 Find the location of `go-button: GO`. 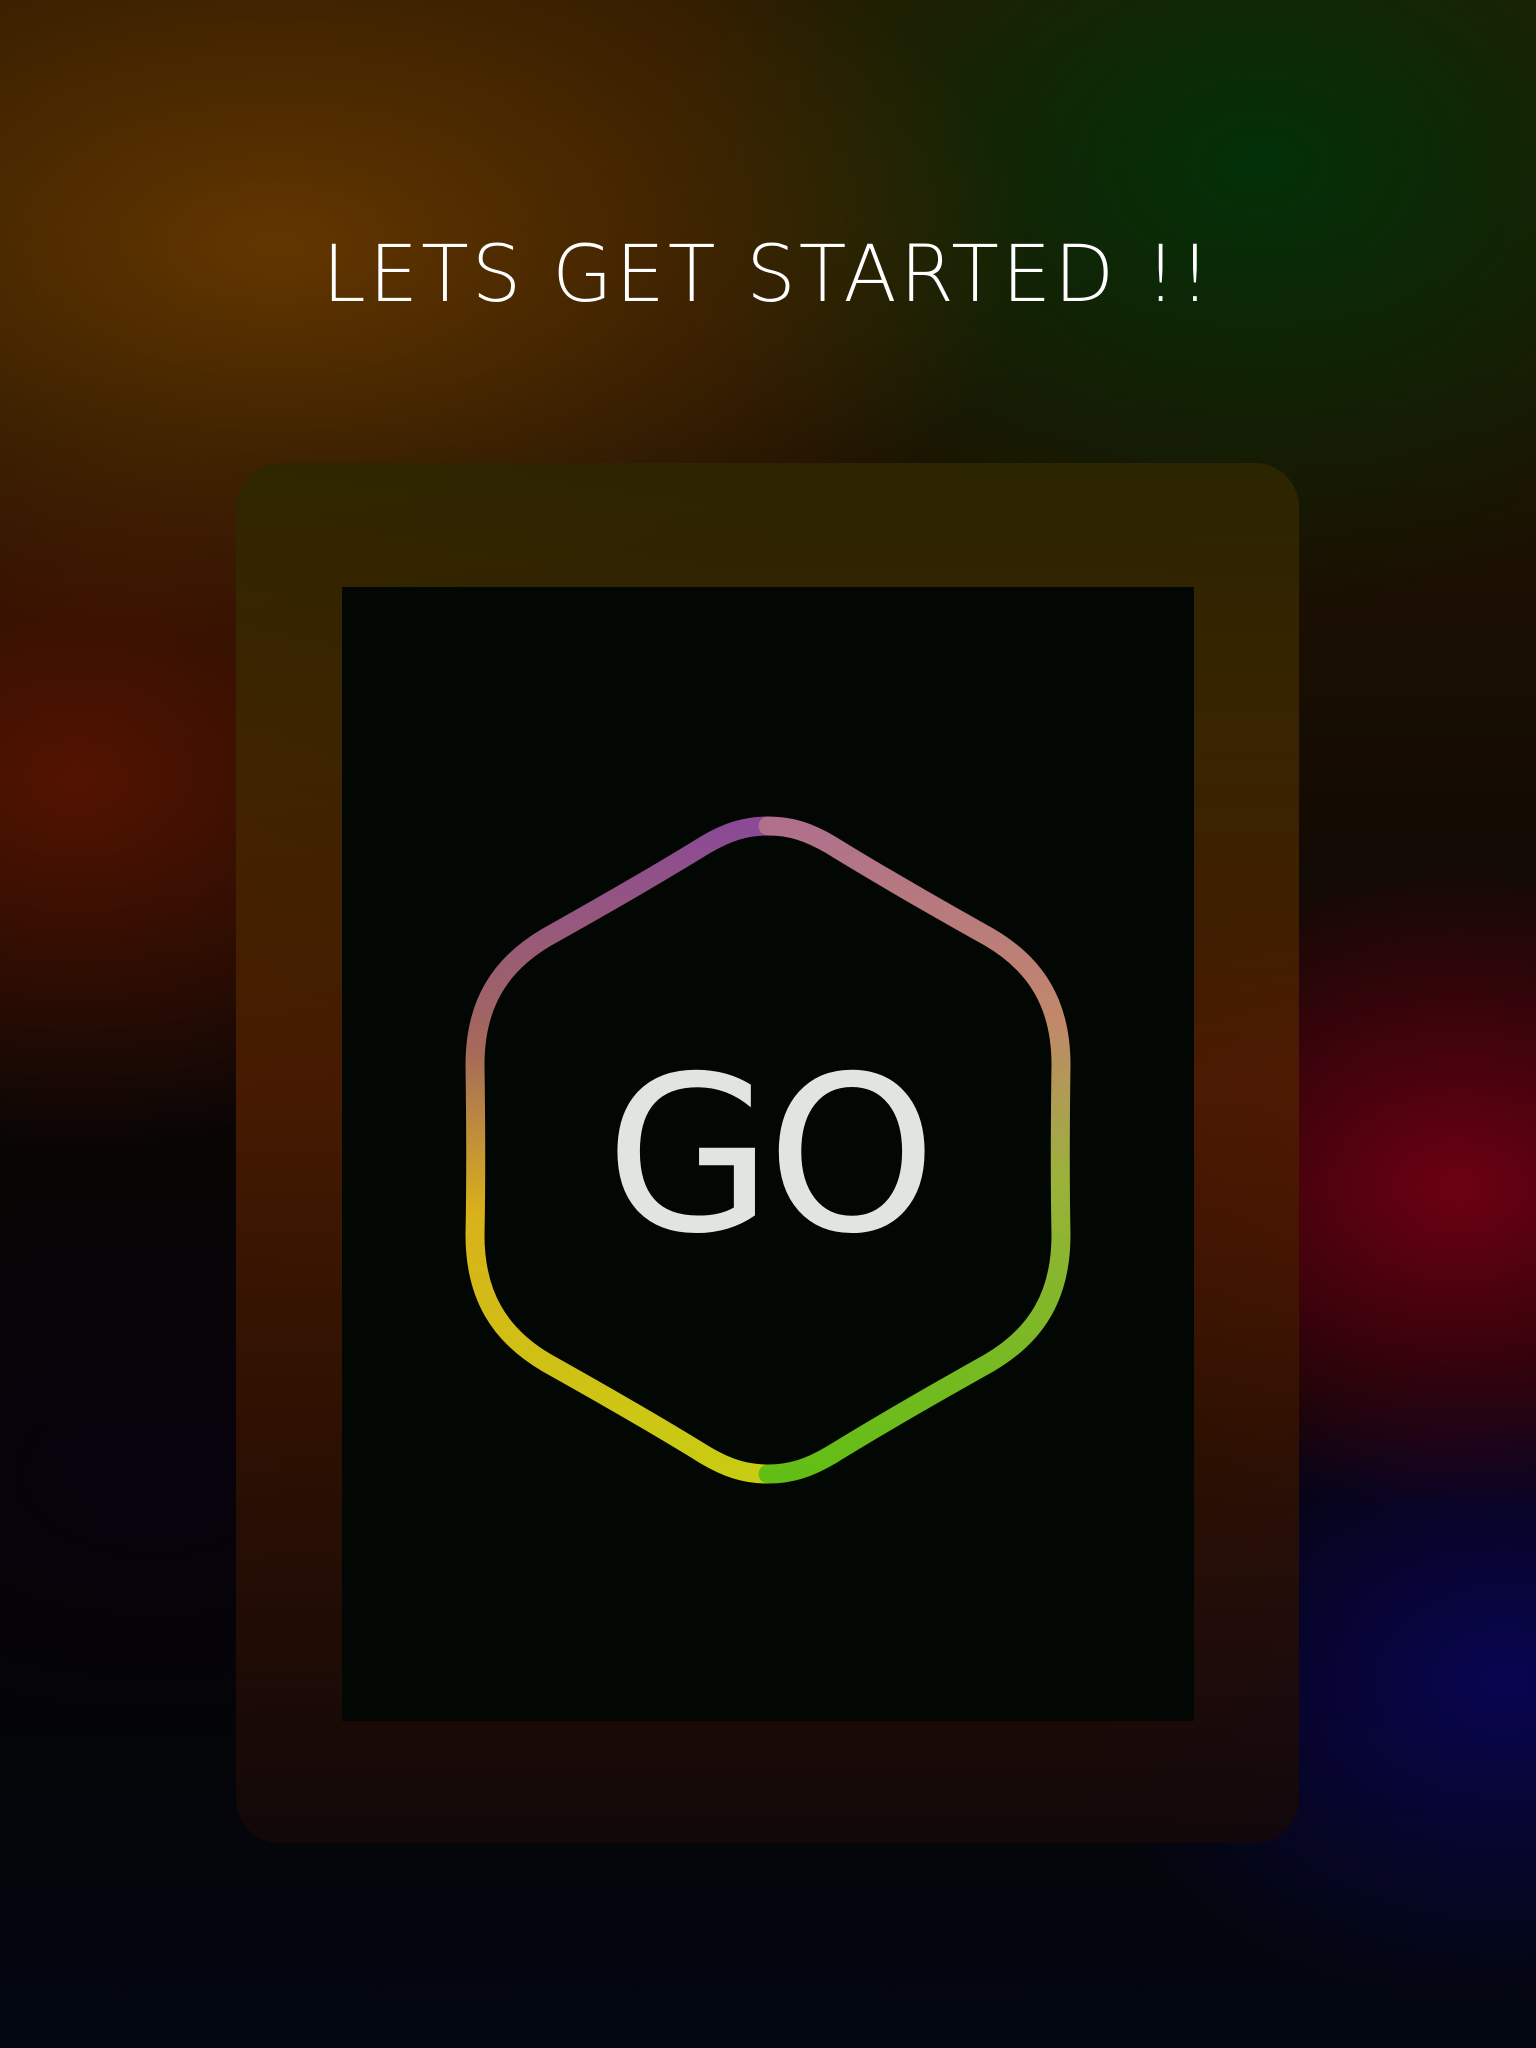

go-button: GO is located at coordinates (768, 1150).